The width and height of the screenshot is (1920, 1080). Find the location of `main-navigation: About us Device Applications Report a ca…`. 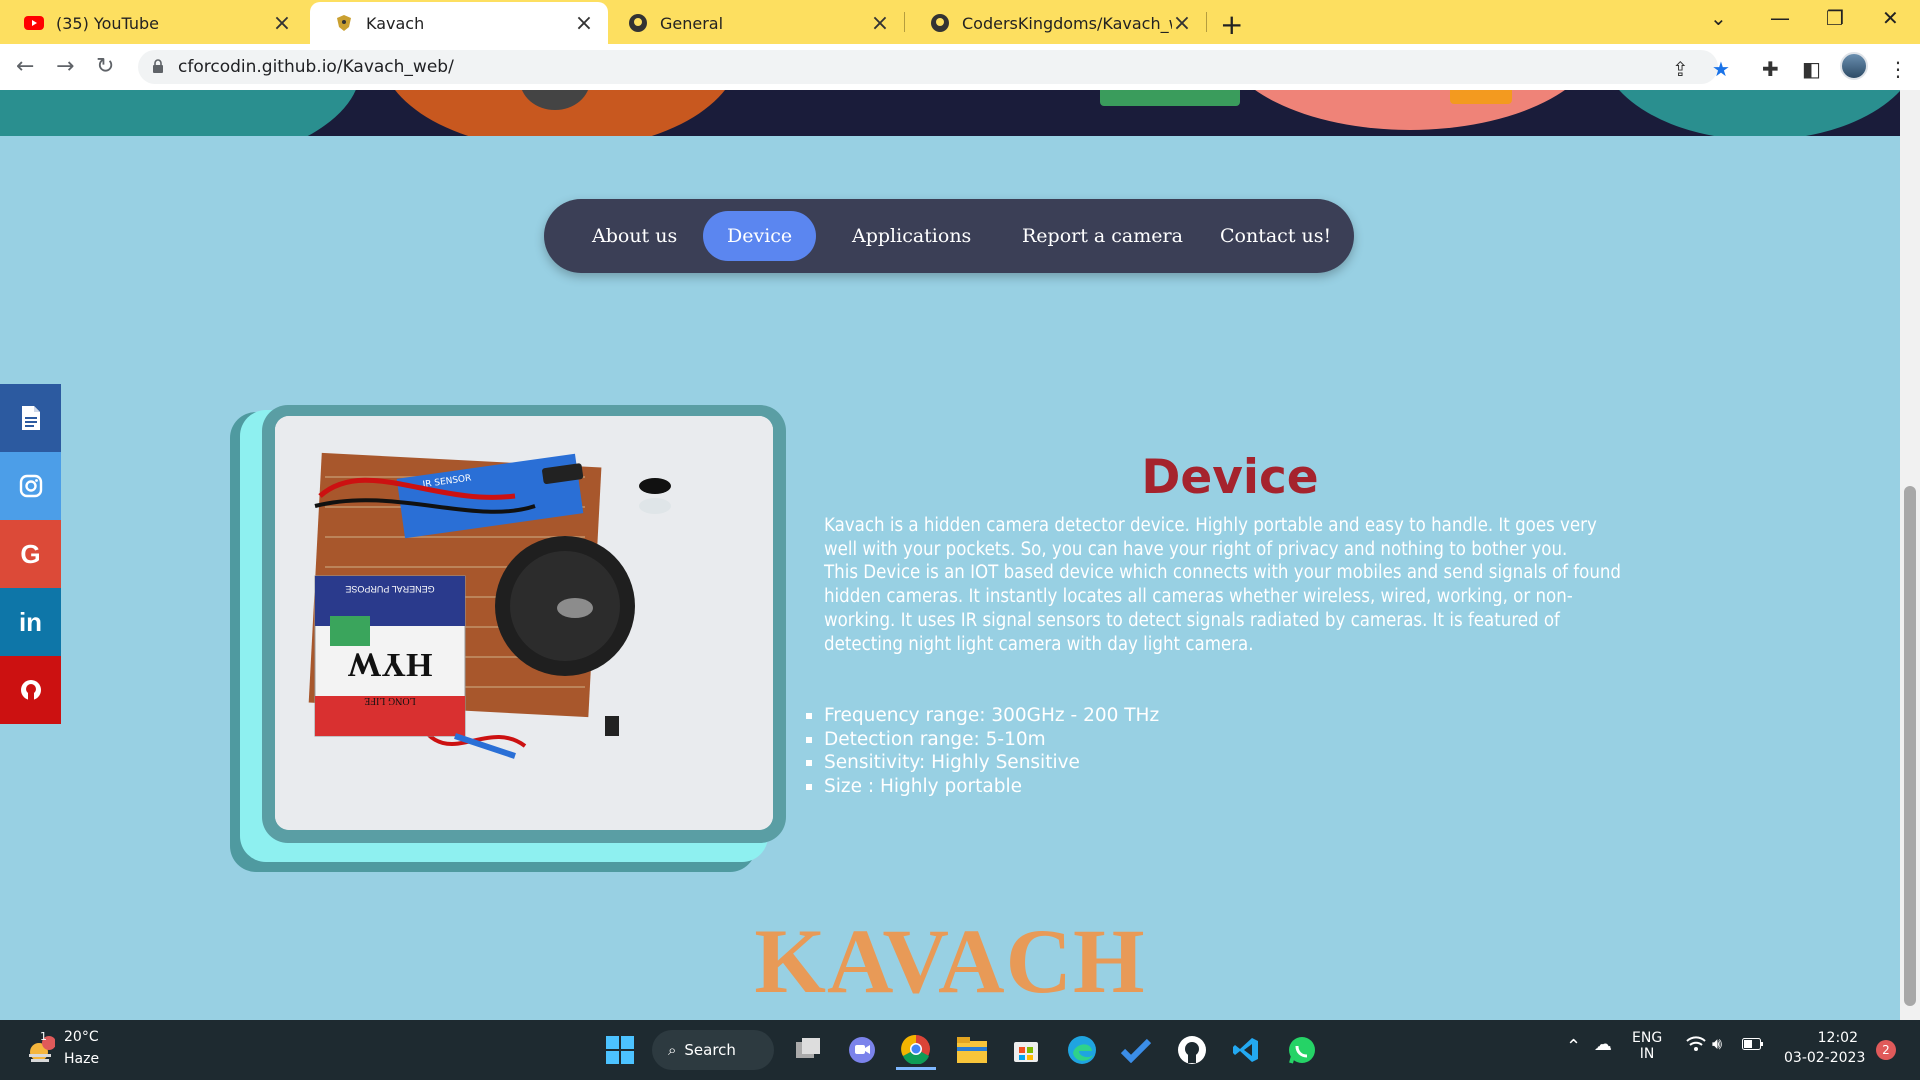

main-navigation: About us Device Applications Report a ca… is located at coordinates (949, 236).